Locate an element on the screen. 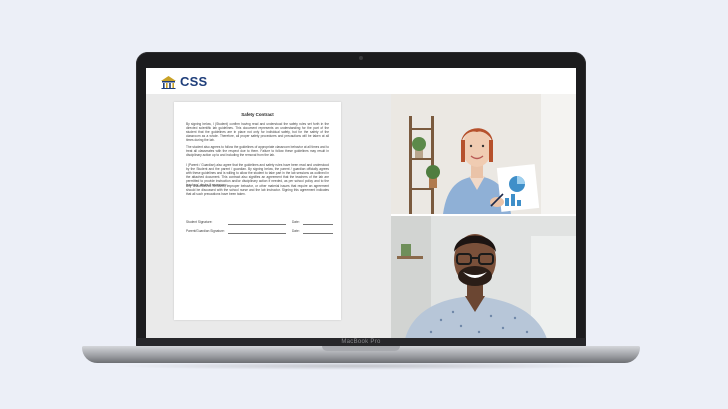 This screenshot has width=728, height=409. signature-label: Student Signature: is located at coordinates (199, 222).